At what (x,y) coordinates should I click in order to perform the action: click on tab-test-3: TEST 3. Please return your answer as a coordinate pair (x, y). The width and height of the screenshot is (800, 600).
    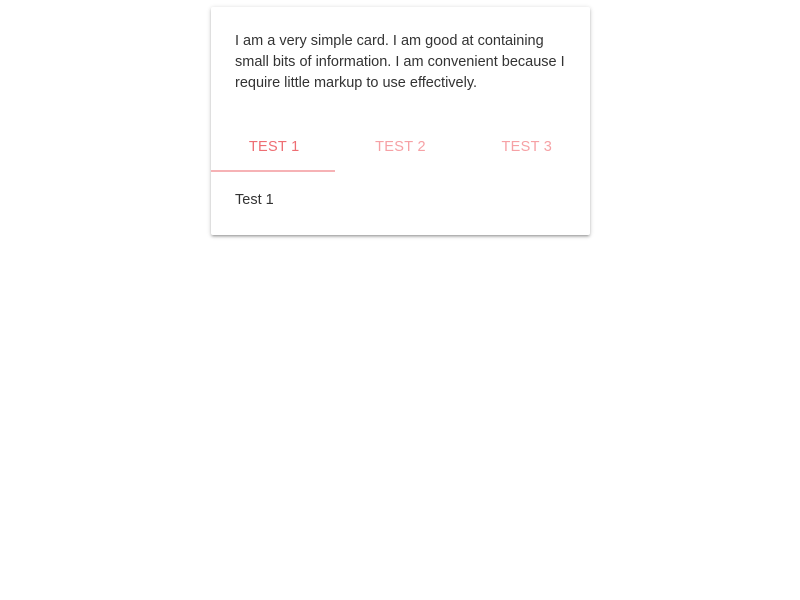
    Looking at the image, I should click on (527, 146).